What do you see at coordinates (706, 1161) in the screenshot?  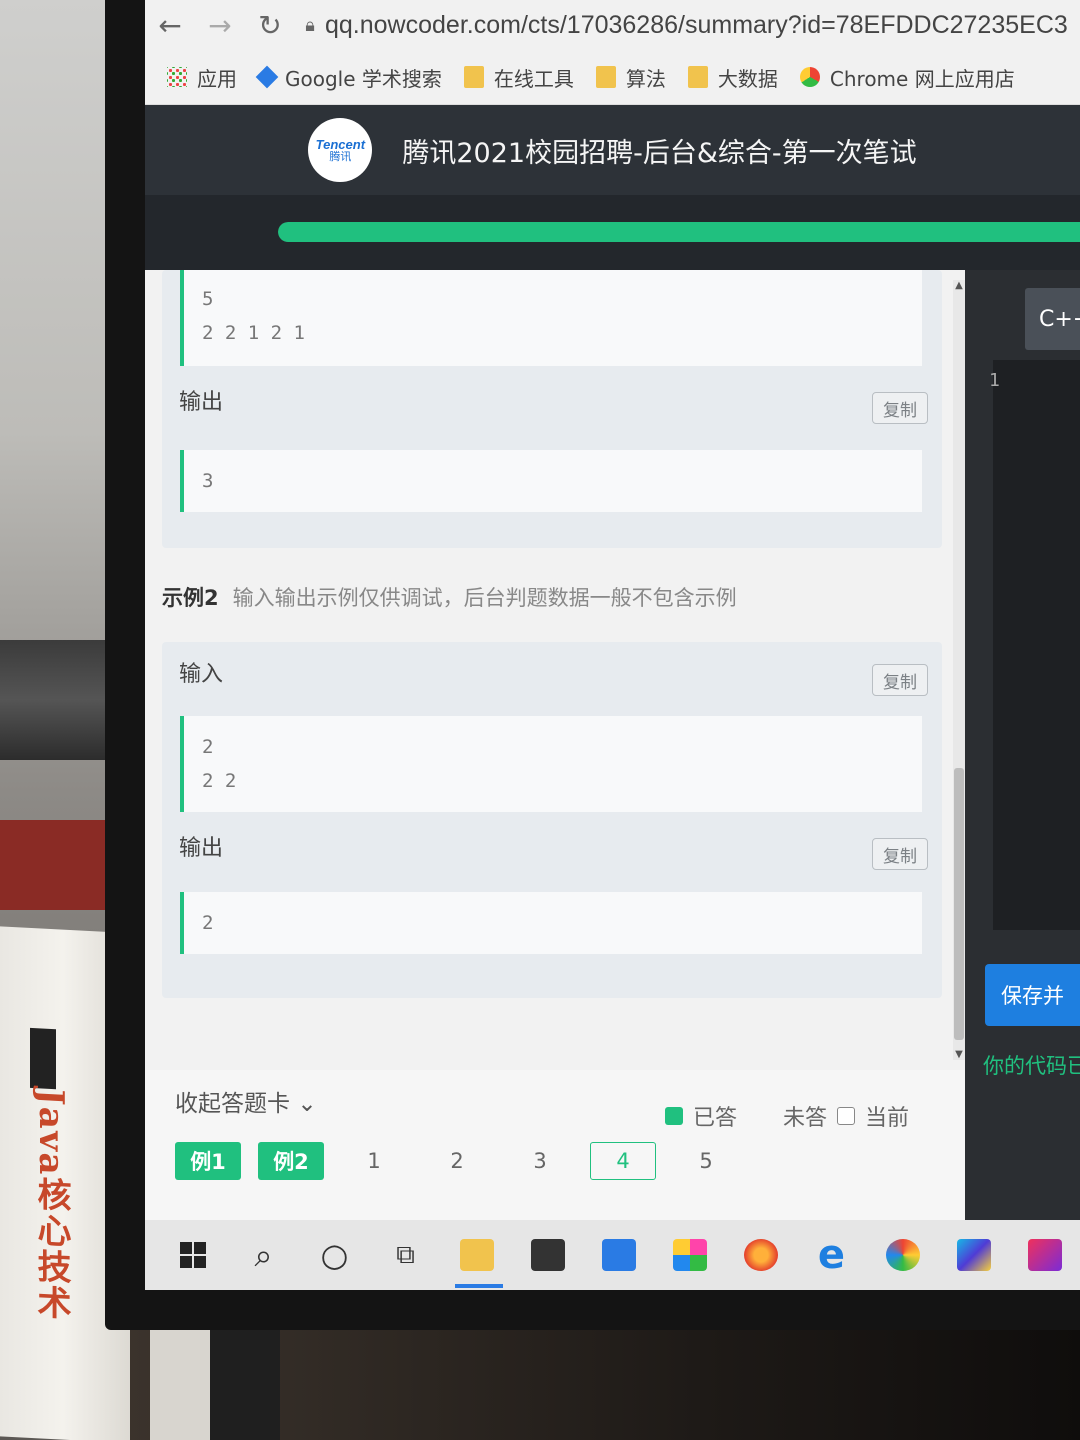 I see `question-button-5: 5` at bounding box center [706, 1161].